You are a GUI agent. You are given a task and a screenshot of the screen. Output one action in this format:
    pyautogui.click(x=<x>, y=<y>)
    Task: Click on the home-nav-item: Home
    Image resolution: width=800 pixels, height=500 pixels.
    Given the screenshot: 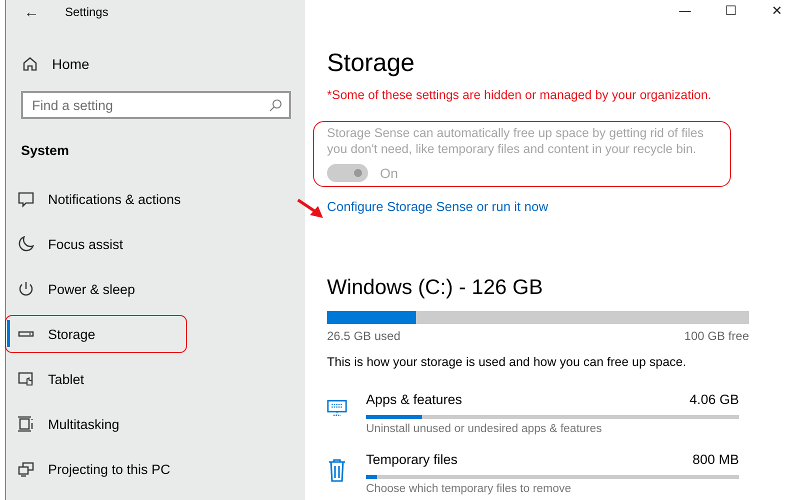 What is the action you would take?
    pyautogui.click(x=155, y=64)
    